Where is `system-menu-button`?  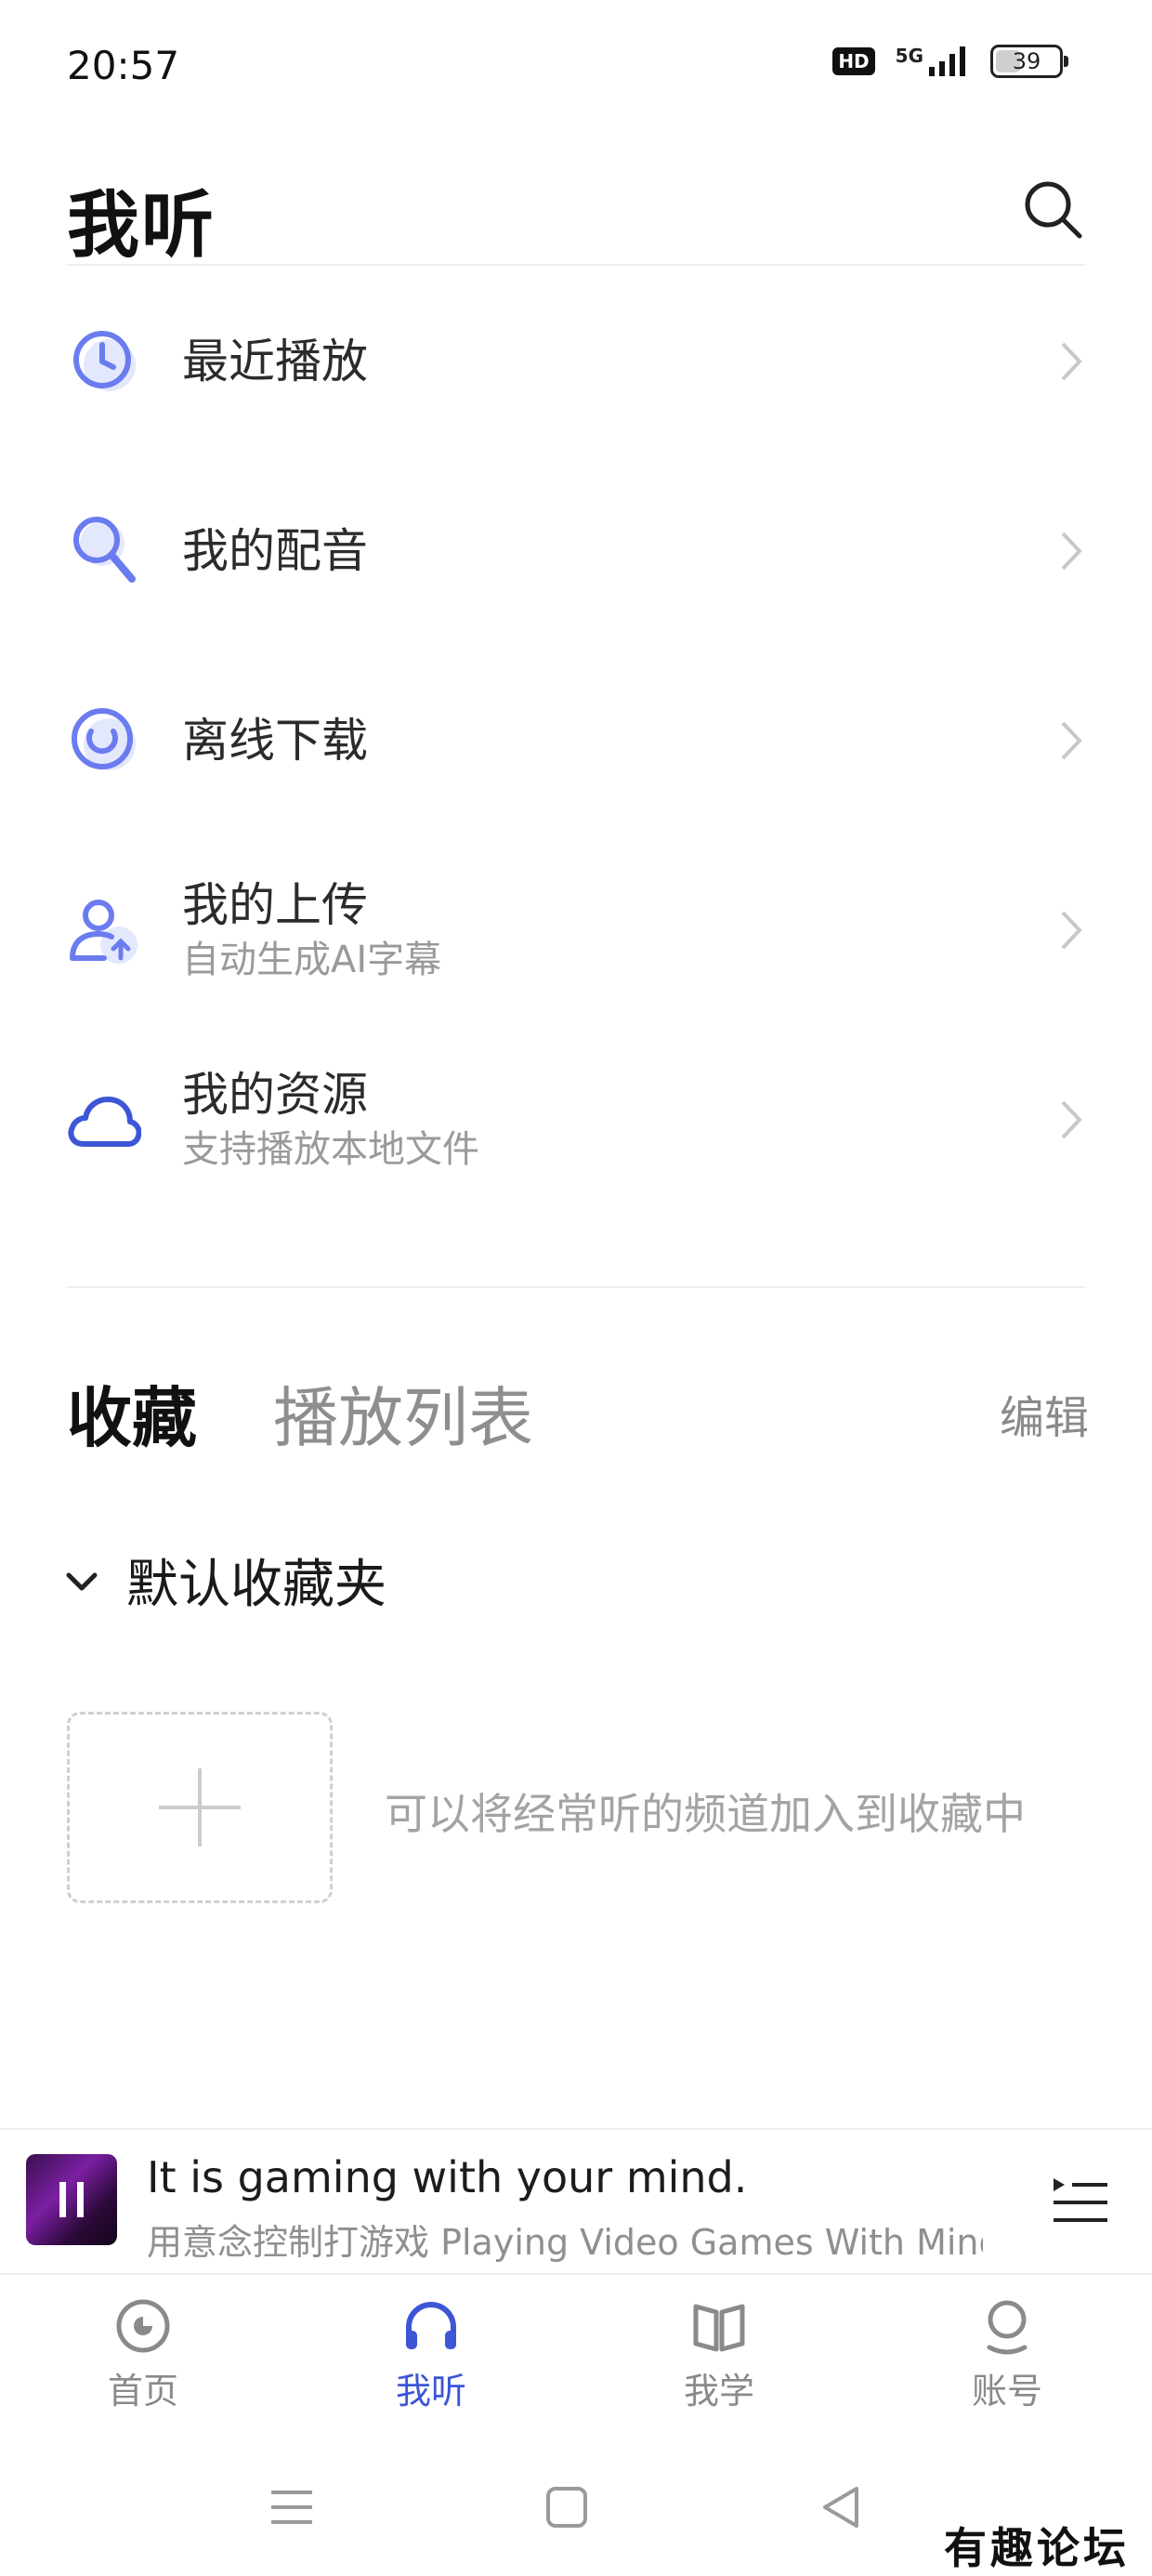
system-menu-button is located at coordinates (292, 2507).